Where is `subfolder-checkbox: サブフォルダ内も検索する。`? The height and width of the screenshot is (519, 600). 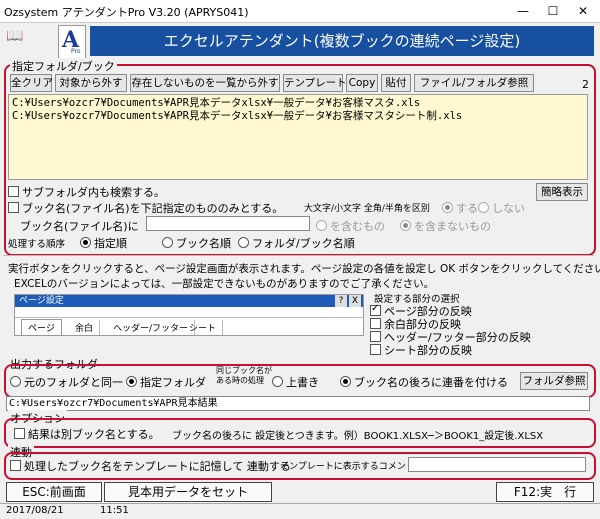
subfolder-checkbox: サブフォルダ内も検索する。 is located at coordinates (86, 192).